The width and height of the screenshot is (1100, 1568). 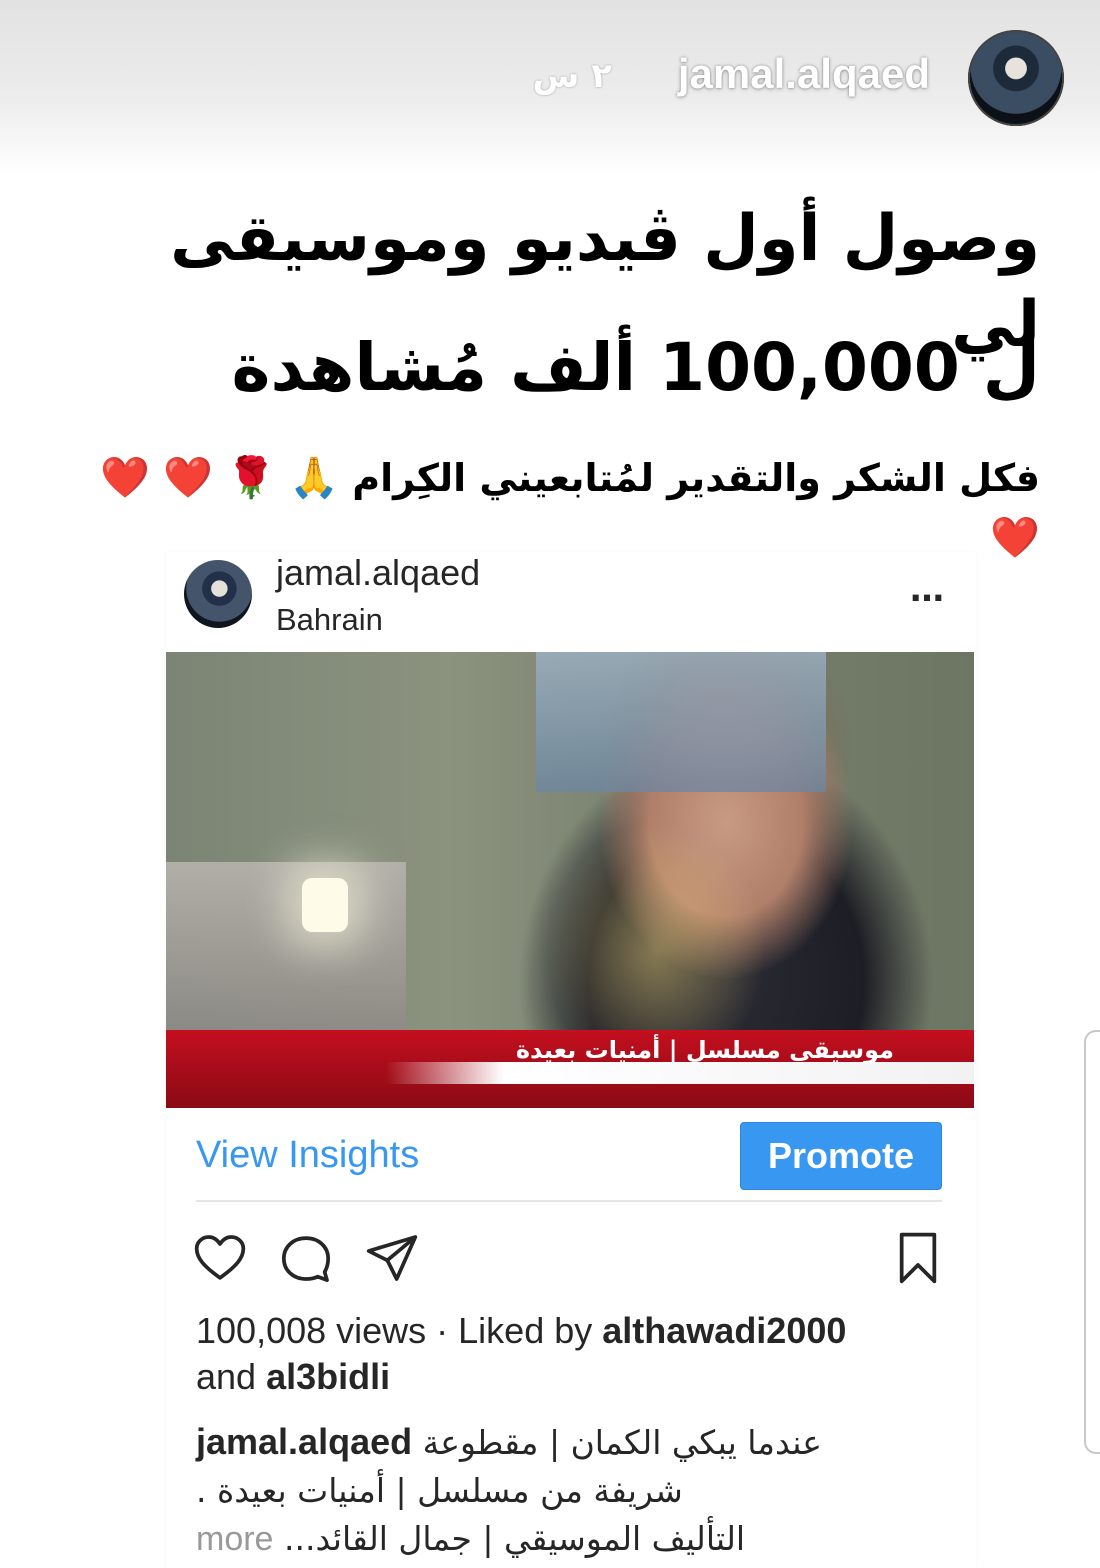 What do you see at coordinates (304, 1441) in the screenshot?
I see `caption-username: jamal.alqaed` at bounding box center [304, 1441].